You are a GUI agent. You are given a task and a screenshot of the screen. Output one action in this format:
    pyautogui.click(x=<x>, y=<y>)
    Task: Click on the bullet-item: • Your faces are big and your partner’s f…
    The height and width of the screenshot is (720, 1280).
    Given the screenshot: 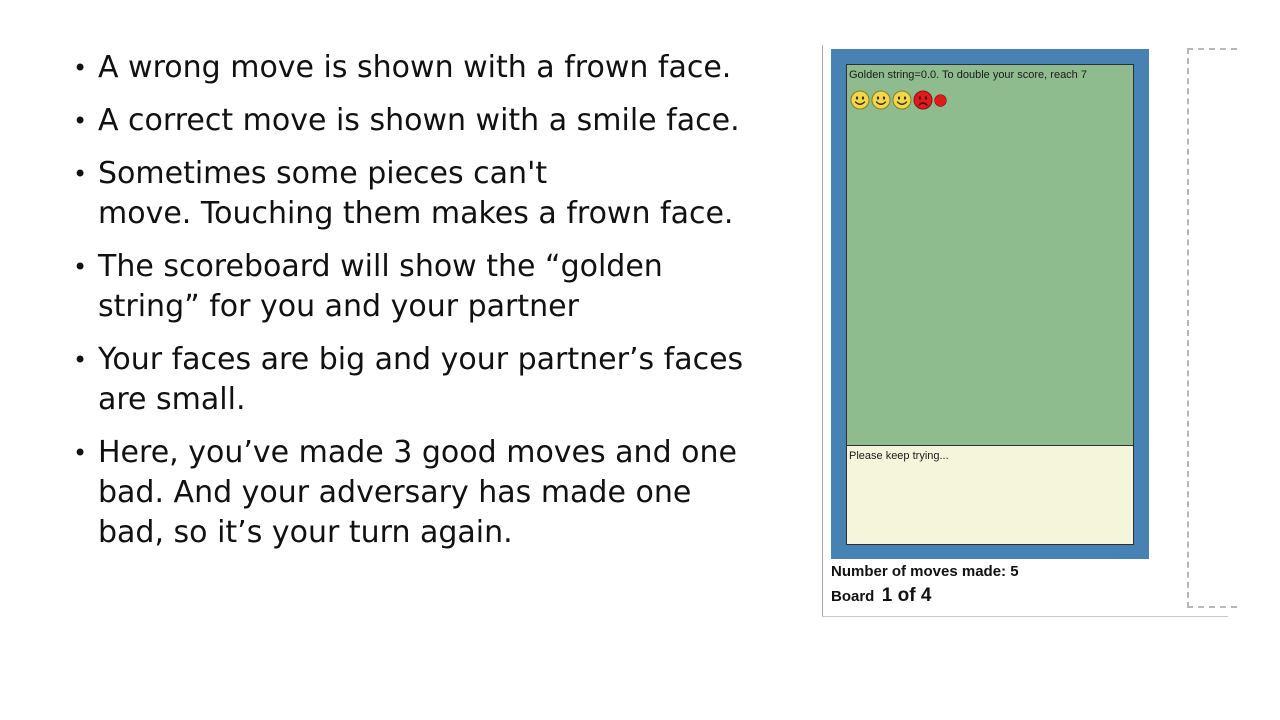 What is the action you would take?
    pyautogui.click(x=408, y=379)
    